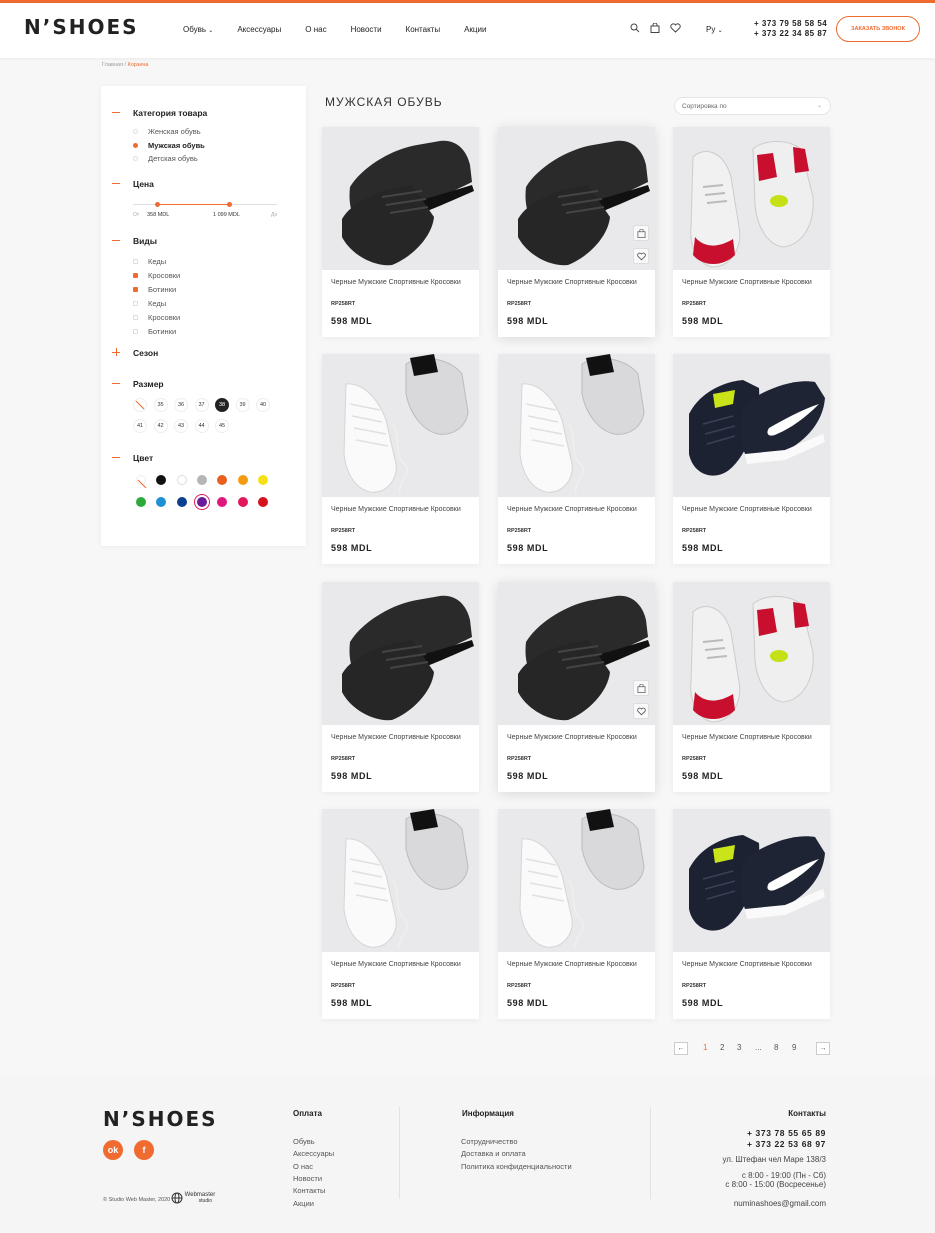 The image size is (935, 1233). I want to click on footer-info-link: Политика конфиденциальности, so click(516, 1166).